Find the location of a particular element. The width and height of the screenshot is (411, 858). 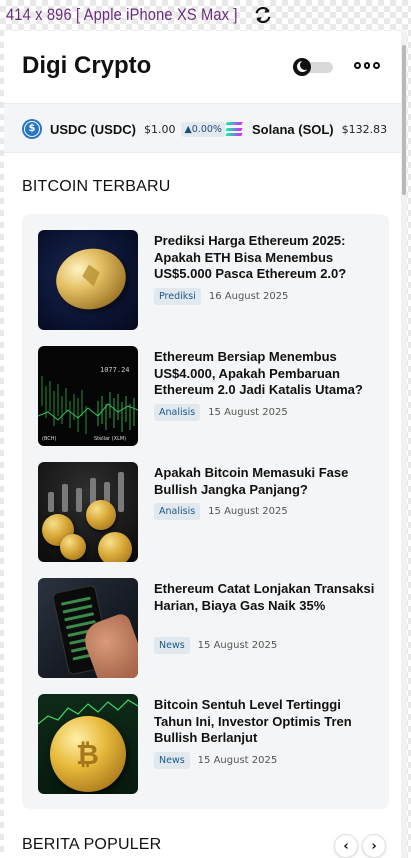

section-title-popular: BERITA POPULER is located at coordinates (92, 844).